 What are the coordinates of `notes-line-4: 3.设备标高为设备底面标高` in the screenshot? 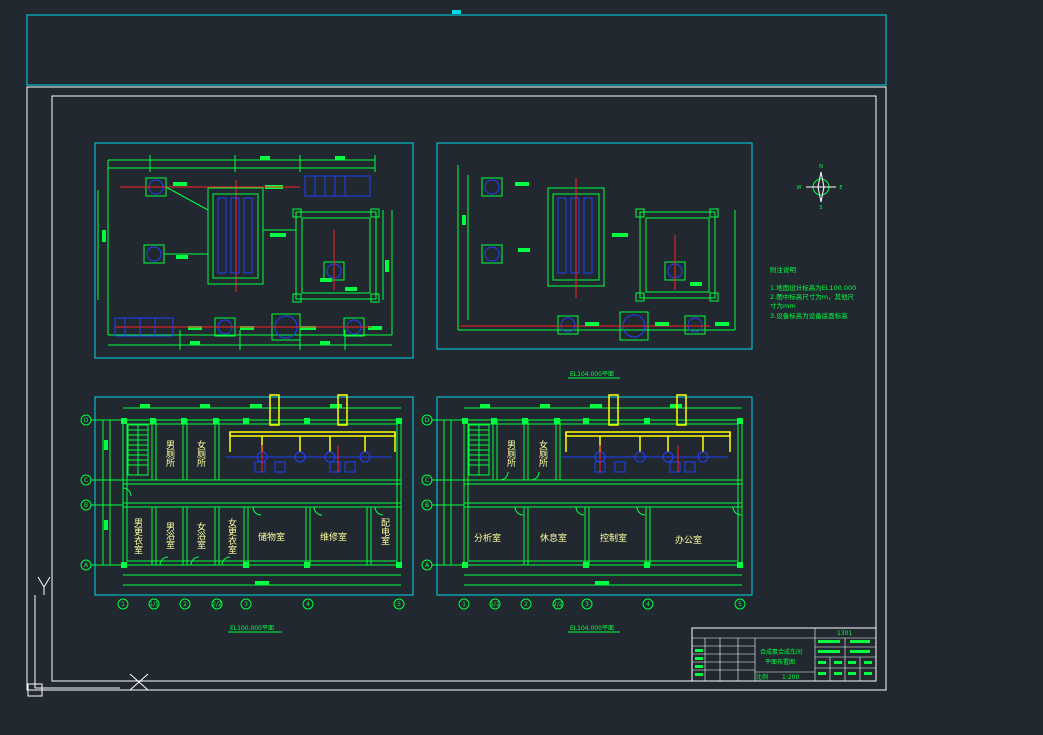 It's located at (809, 315).